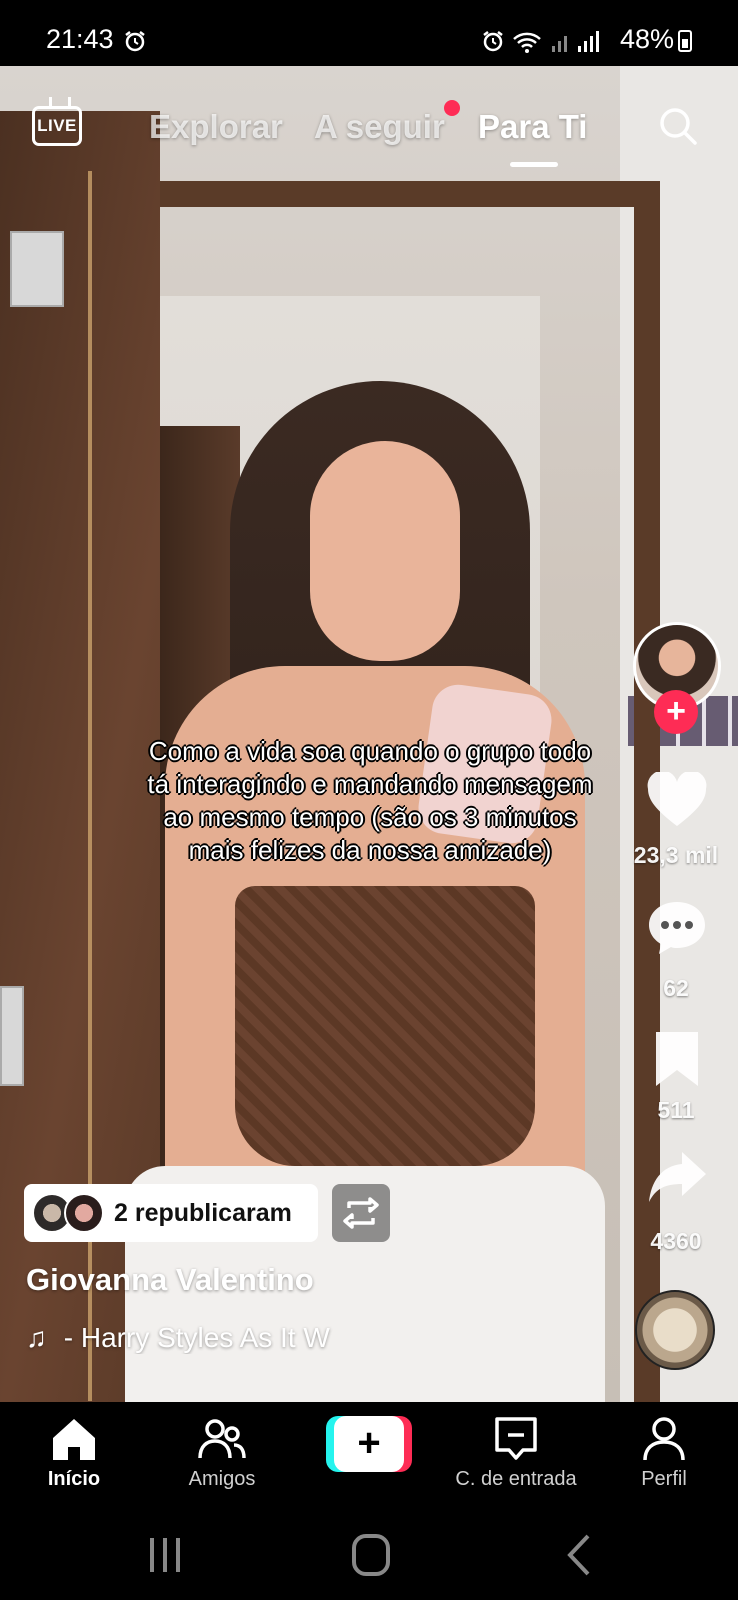  I want to click on heart-icon, so click(677, 801).